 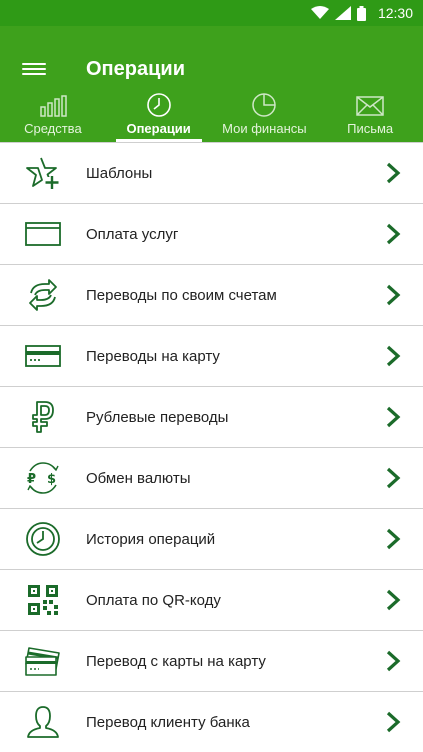 What do you see at coordinates (138, 478) in the screenshot?
I see `menu-item-label: Обмен валюты` at bounding box center [138, 478].